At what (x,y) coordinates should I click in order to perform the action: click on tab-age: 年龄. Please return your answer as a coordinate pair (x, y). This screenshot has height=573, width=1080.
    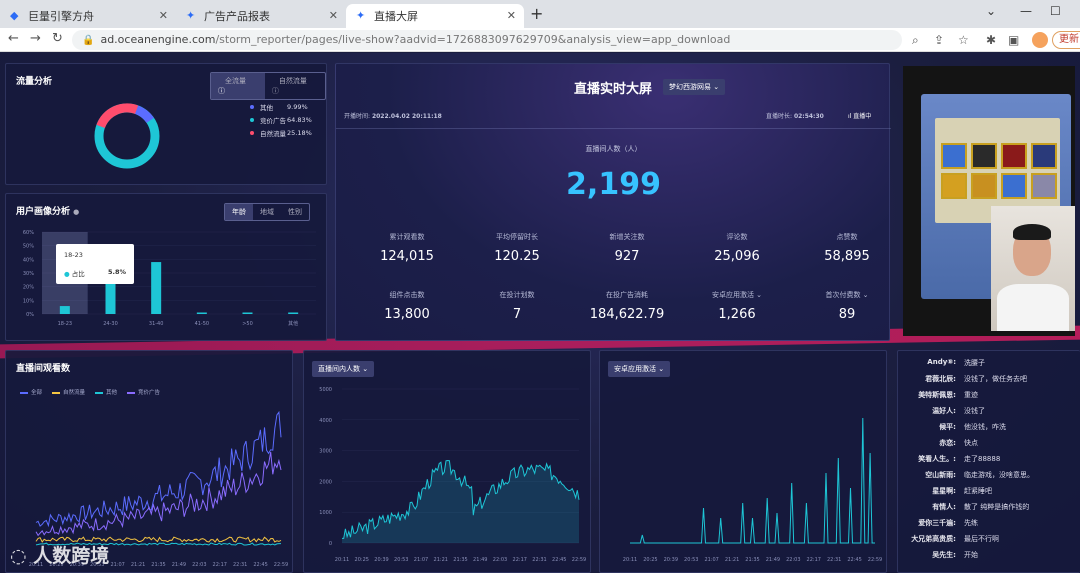
    Looking at the image, I should click on (239, 212).